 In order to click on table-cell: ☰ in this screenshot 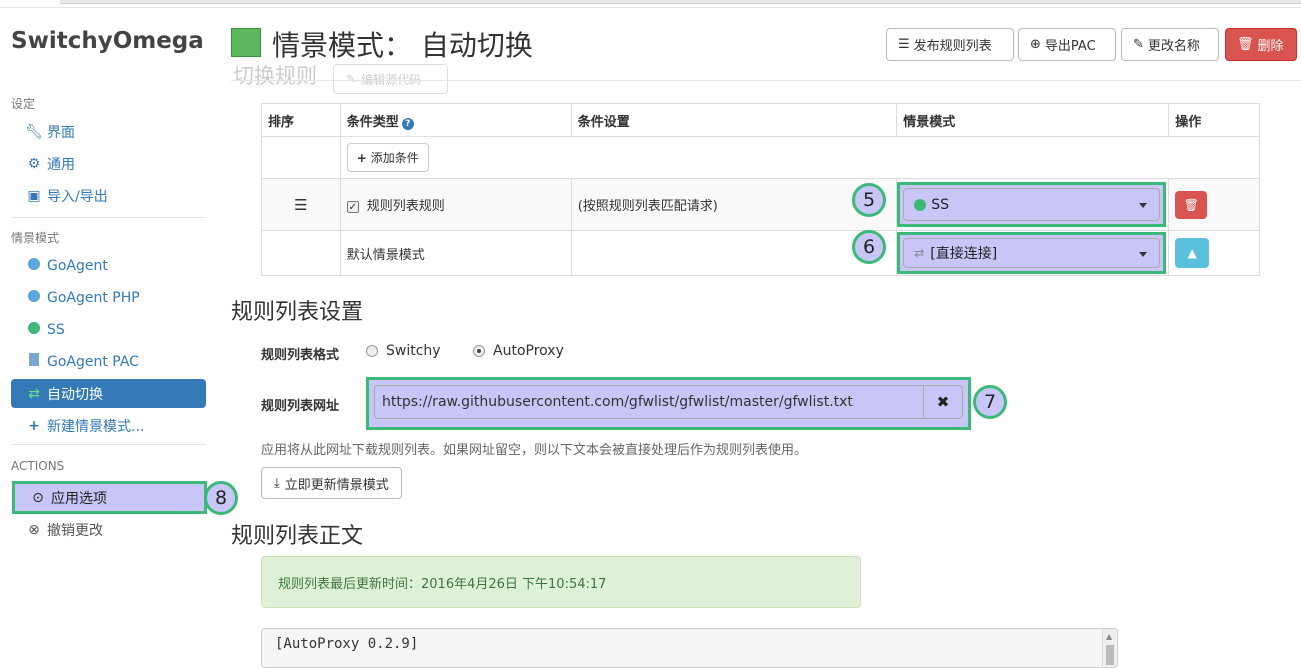, I will do `click(301, 204)`.